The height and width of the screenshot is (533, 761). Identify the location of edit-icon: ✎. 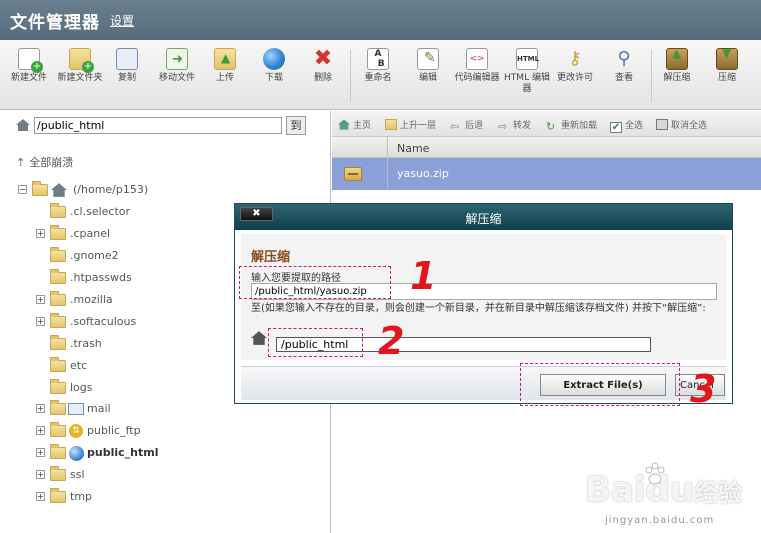
(428, 59).